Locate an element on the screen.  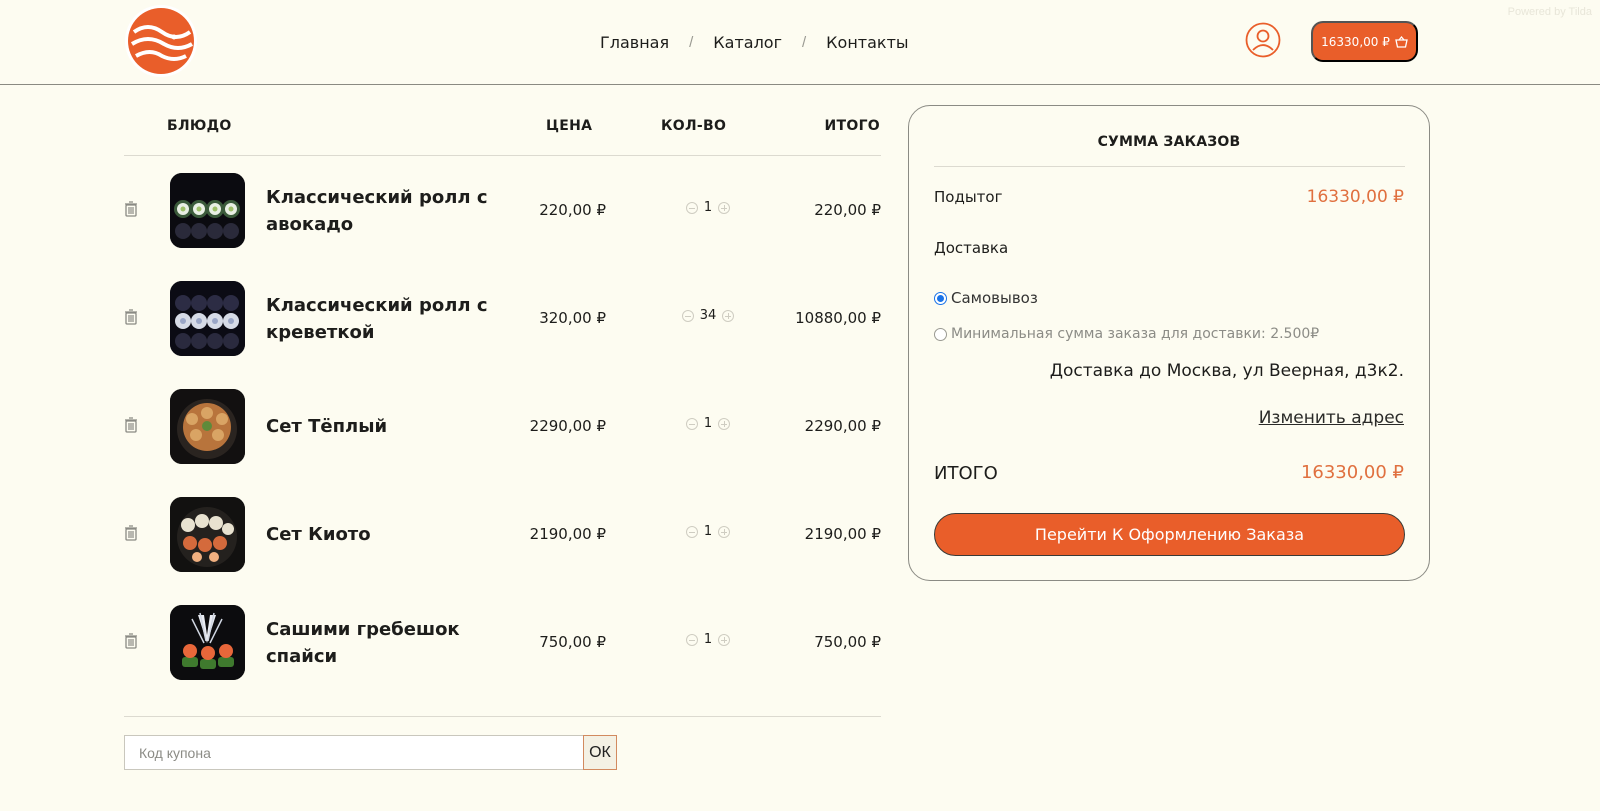
table-header-divider is located at coordinates (502, 155).